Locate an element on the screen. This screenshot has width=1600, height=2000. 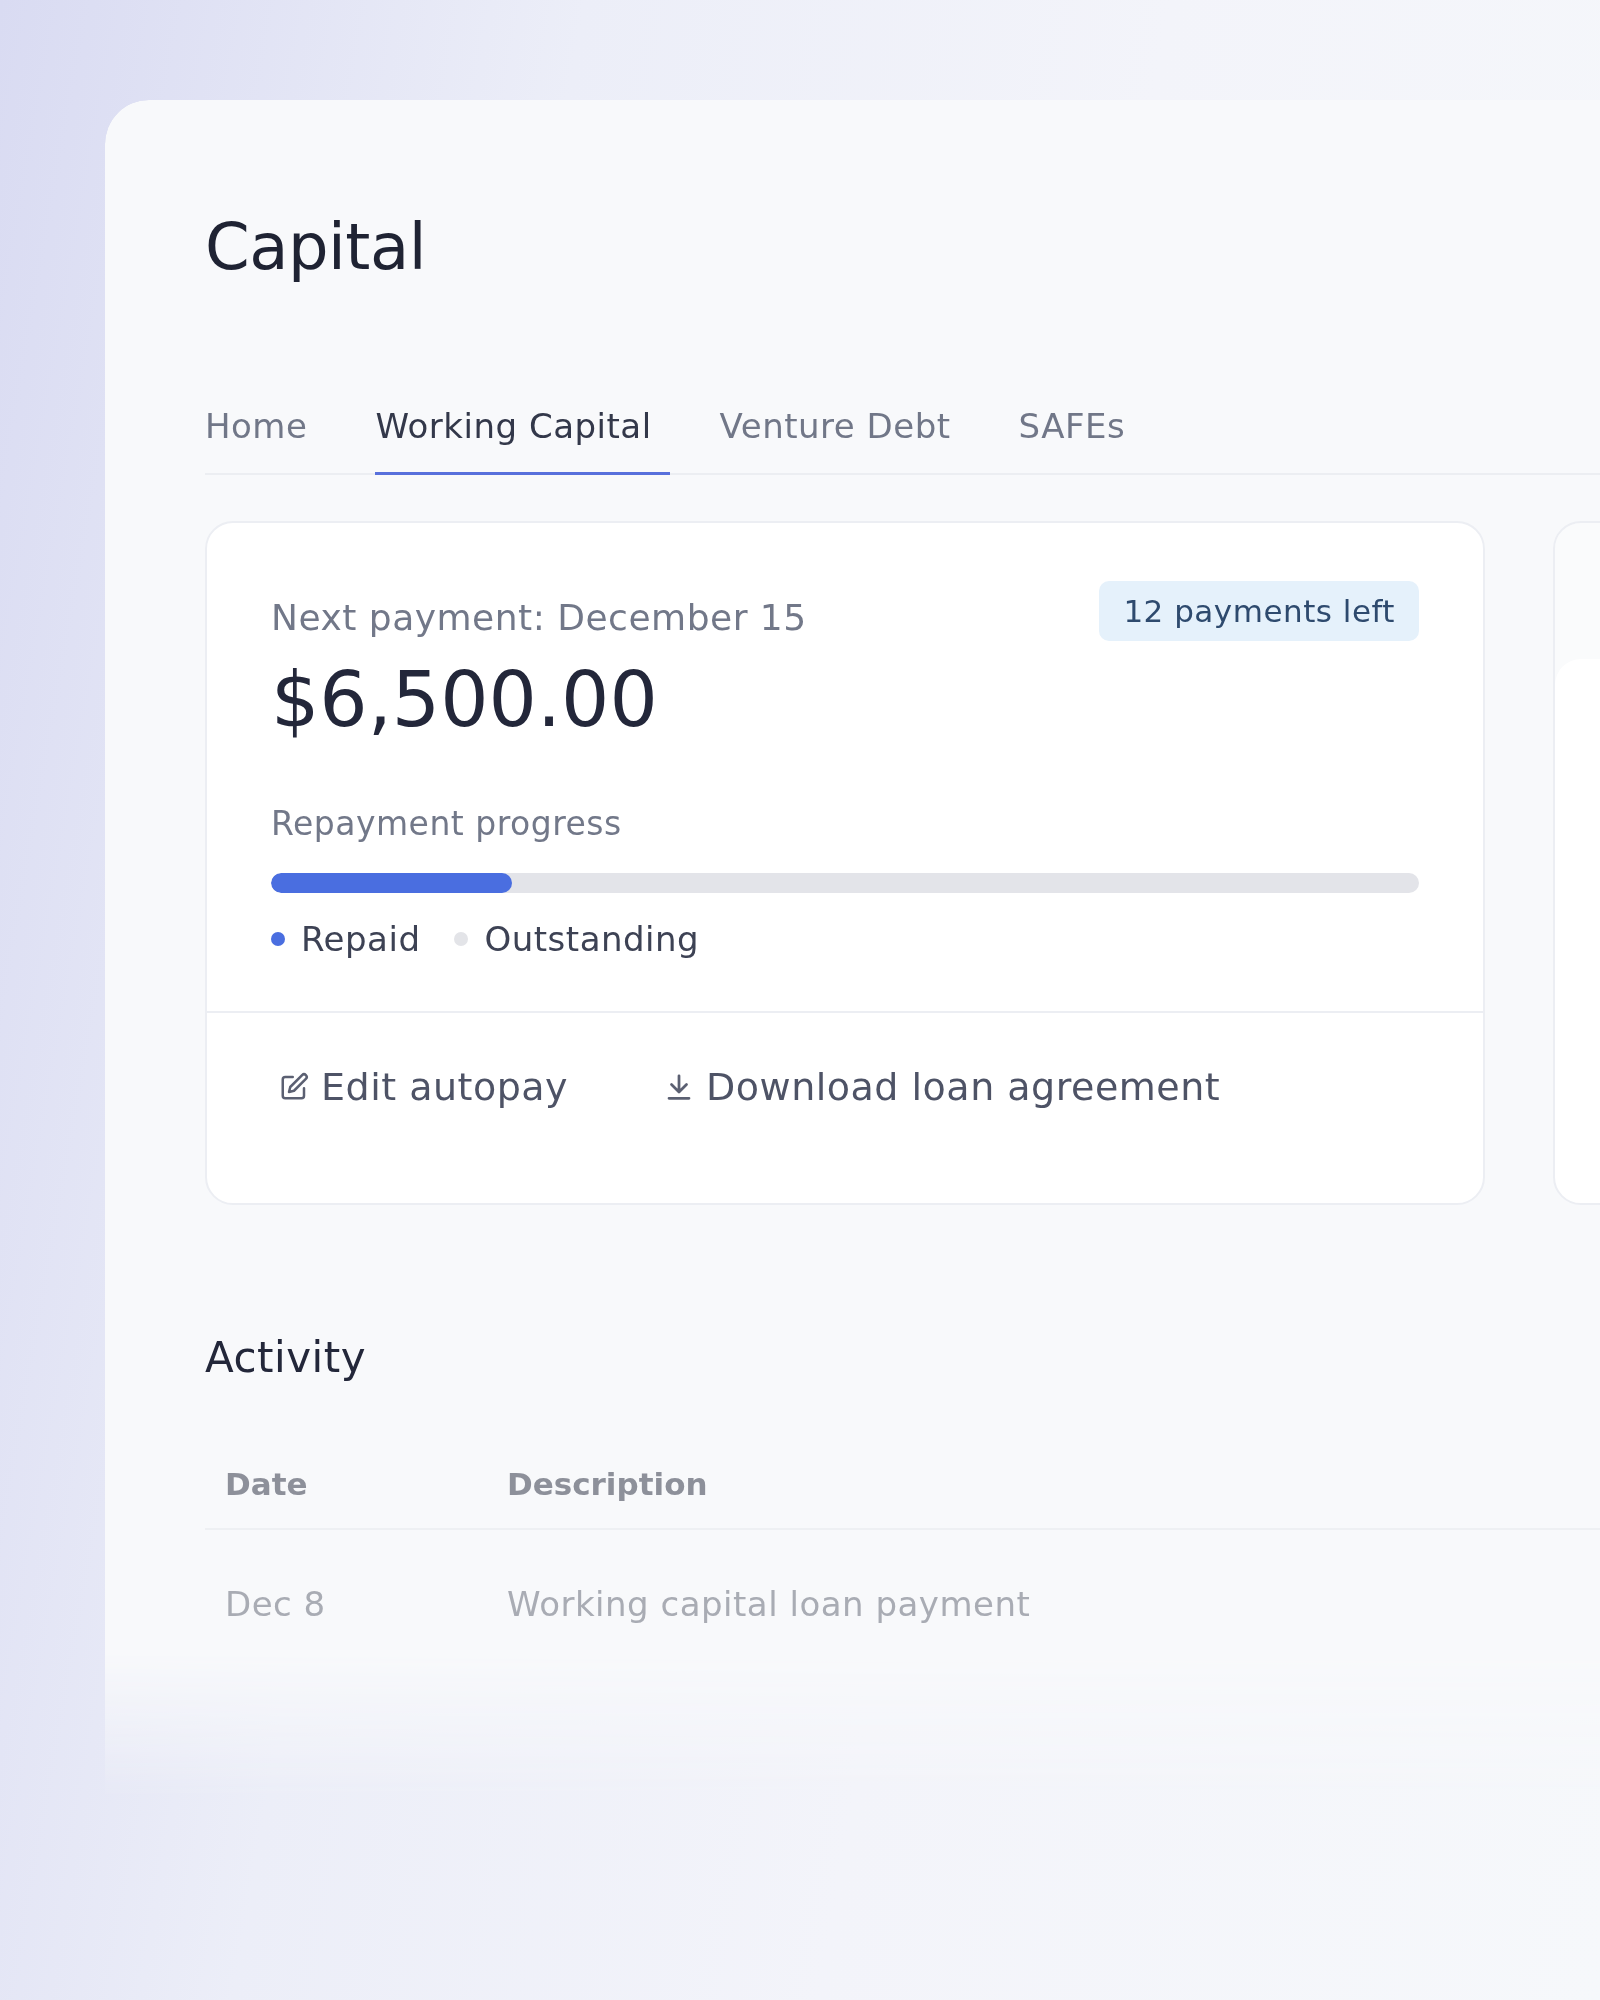
column-header: Description is located at coordinates (1043, 1498).